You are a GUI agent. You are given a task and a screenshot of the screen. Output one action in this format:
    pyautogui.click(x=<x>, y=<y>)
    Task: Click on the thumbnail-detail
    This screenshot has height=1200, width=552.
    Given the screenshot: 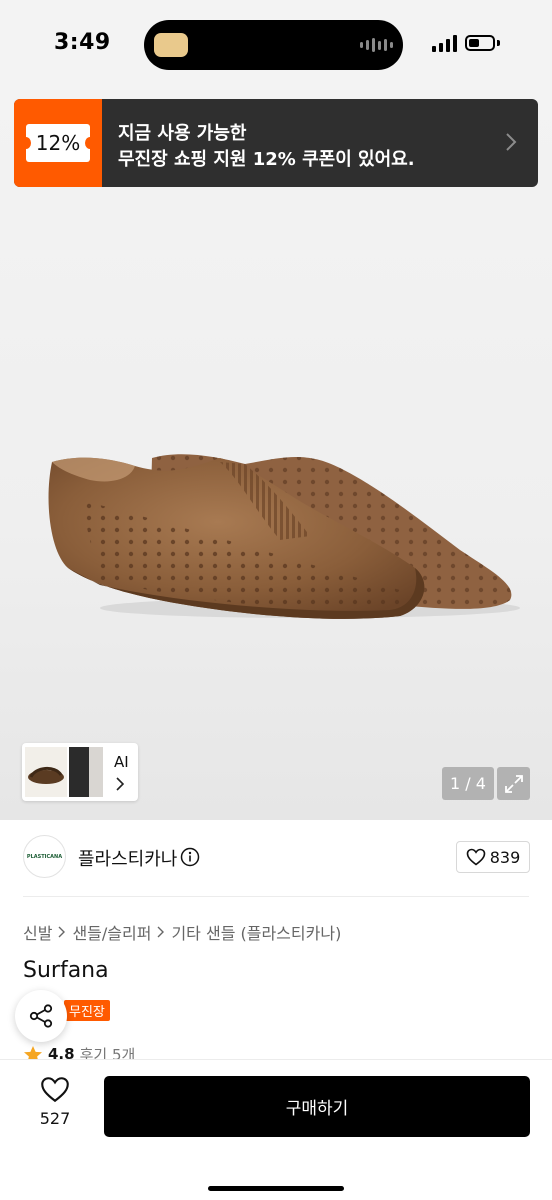 What is the action you would take?
    pyautogui.click(x=96, y=772)
    